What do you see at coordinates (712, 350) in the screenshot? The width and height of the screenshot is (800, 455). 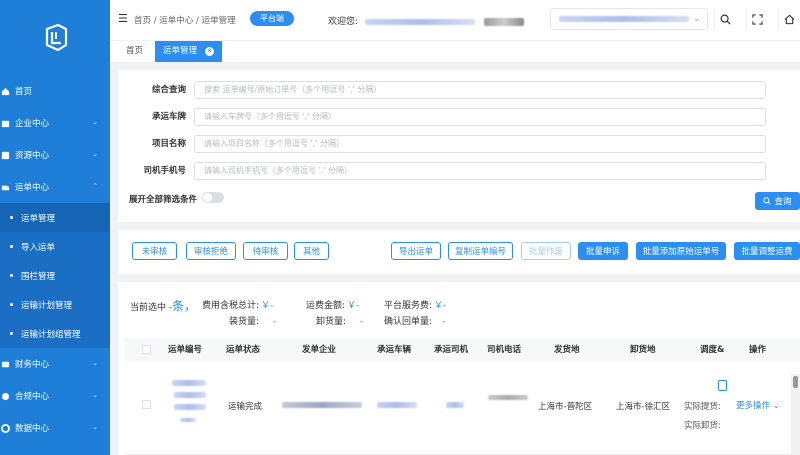 I see `column-header: 调度&` at bounding box center [712, 350].